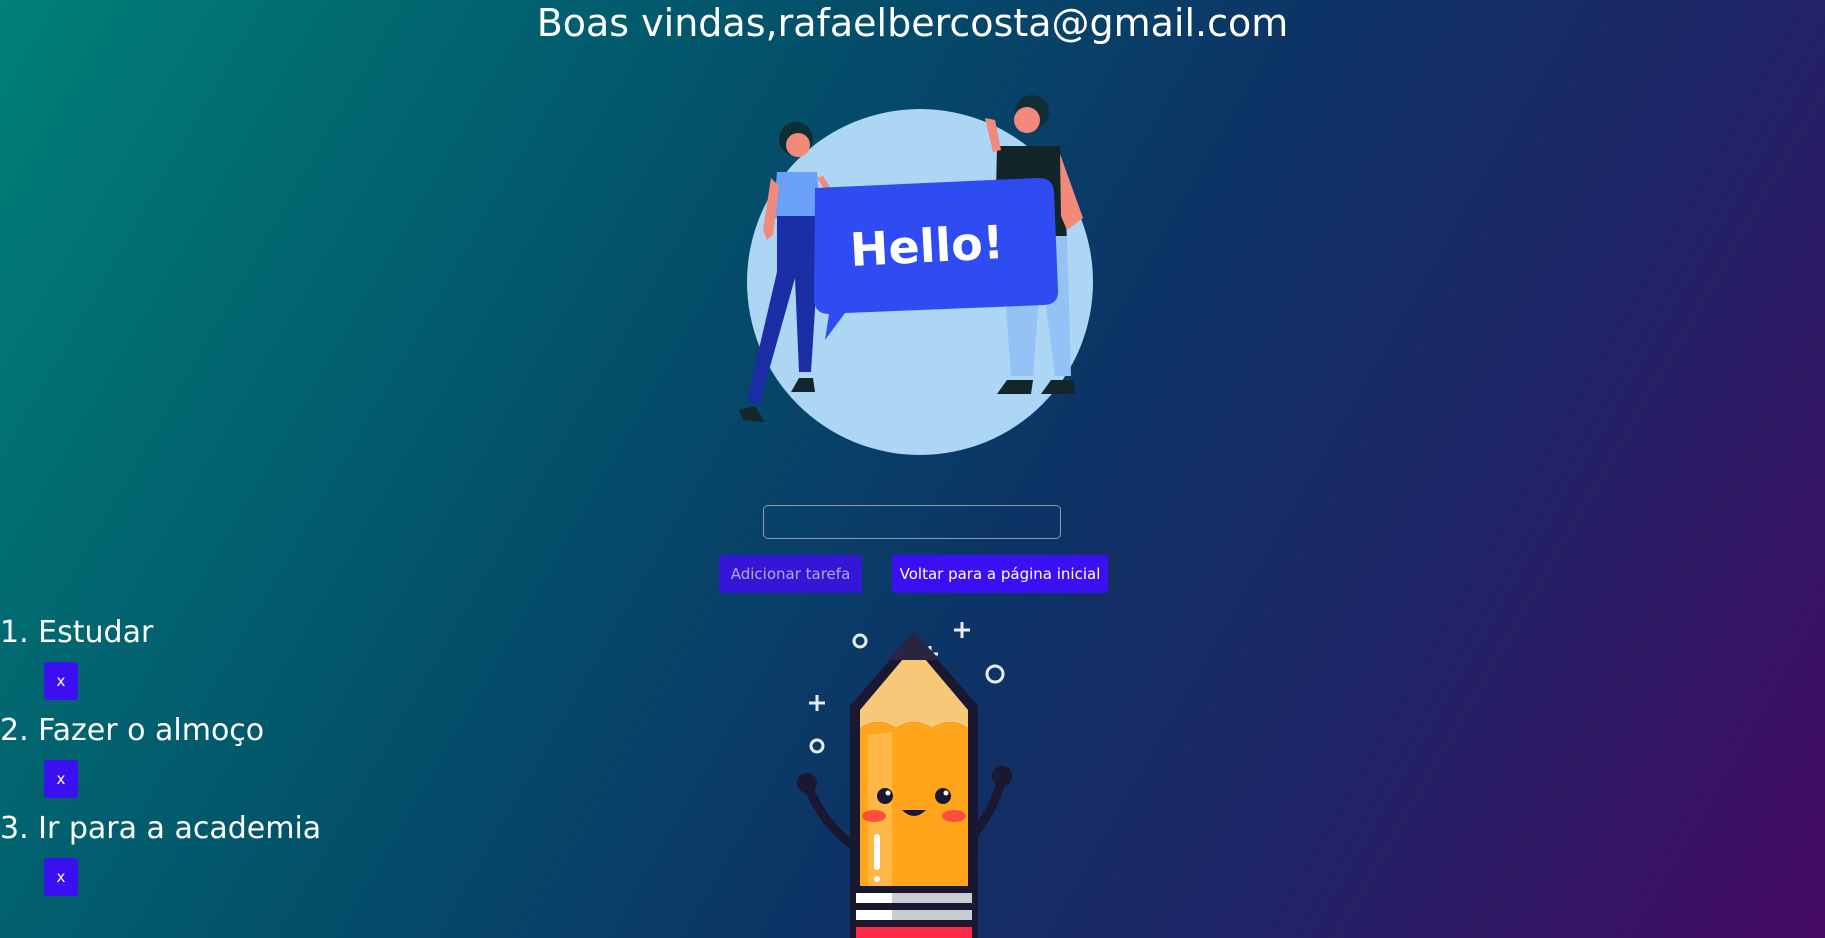  Describe the element at coordinates (927, 246) in the screenshot. I see `hello-bubble-text: Hello!` at that location.